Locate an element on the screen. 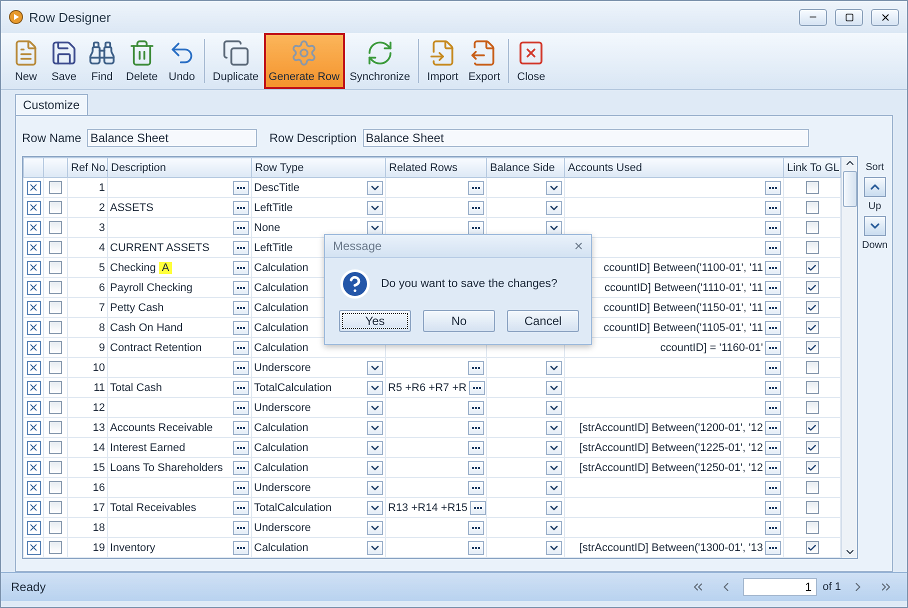  tab: Customize is located at coordinates (51, 104).